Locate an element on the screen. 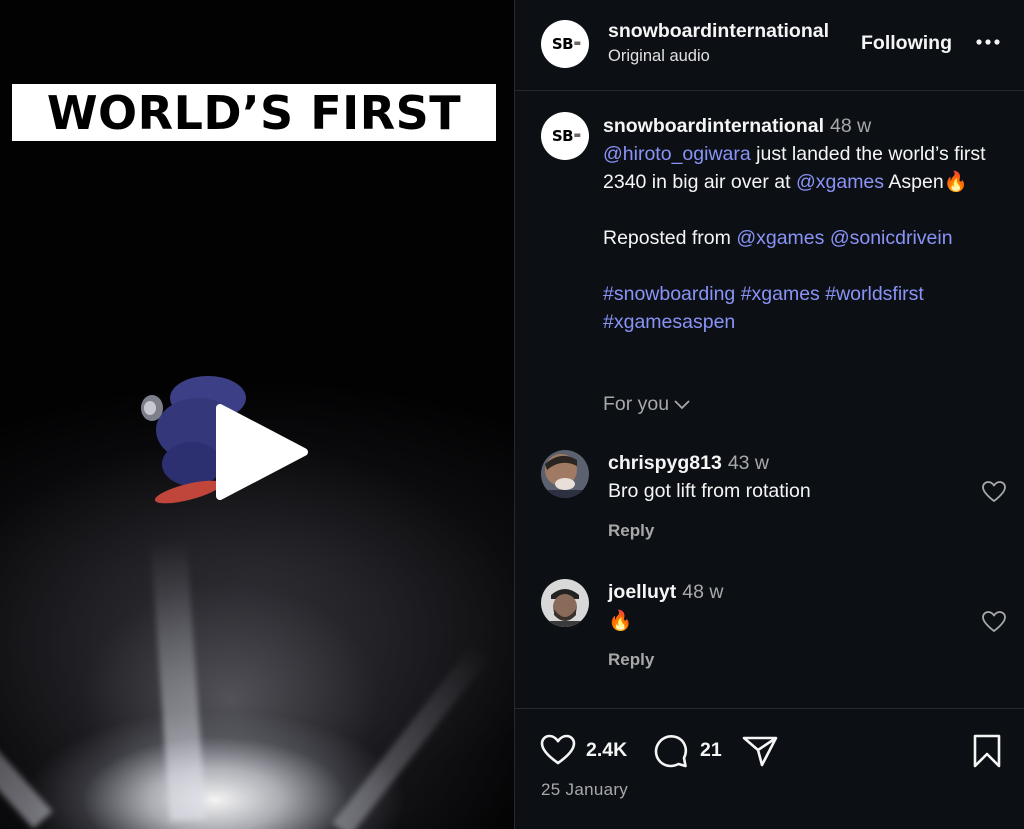 The width and height of the screenshot is (1024, 829). video-headline: WORLD’S FIRST is located at coordinates (254, 112).